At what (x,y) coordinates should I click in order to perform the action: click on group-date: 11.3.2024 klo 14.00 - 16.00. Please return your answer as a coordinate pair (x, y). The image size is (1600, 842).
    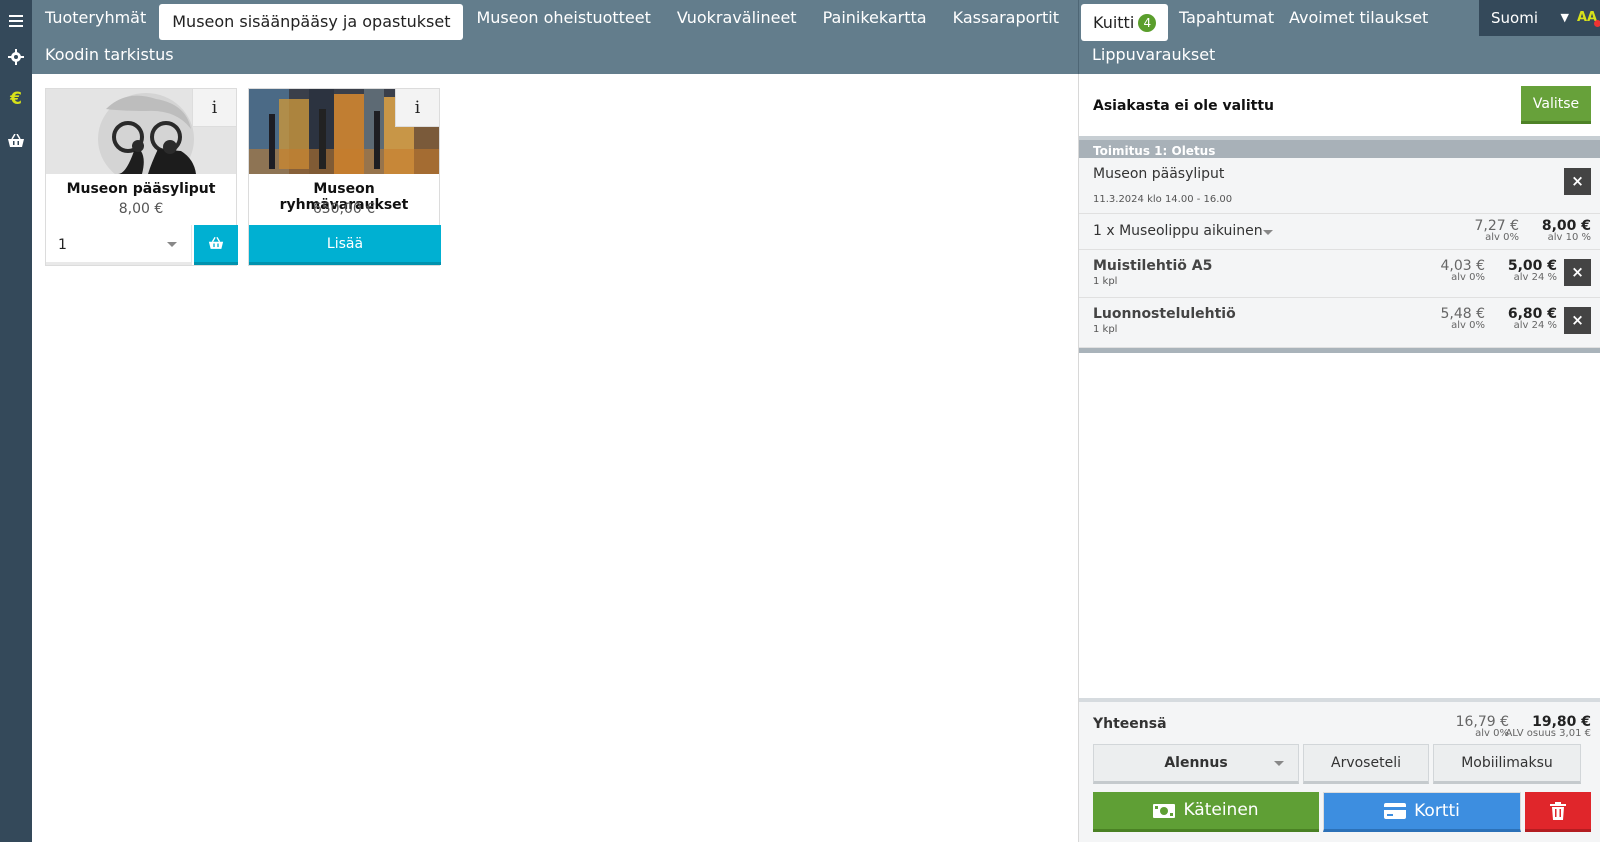
    Looking at the image, I should click on (1163, 199).